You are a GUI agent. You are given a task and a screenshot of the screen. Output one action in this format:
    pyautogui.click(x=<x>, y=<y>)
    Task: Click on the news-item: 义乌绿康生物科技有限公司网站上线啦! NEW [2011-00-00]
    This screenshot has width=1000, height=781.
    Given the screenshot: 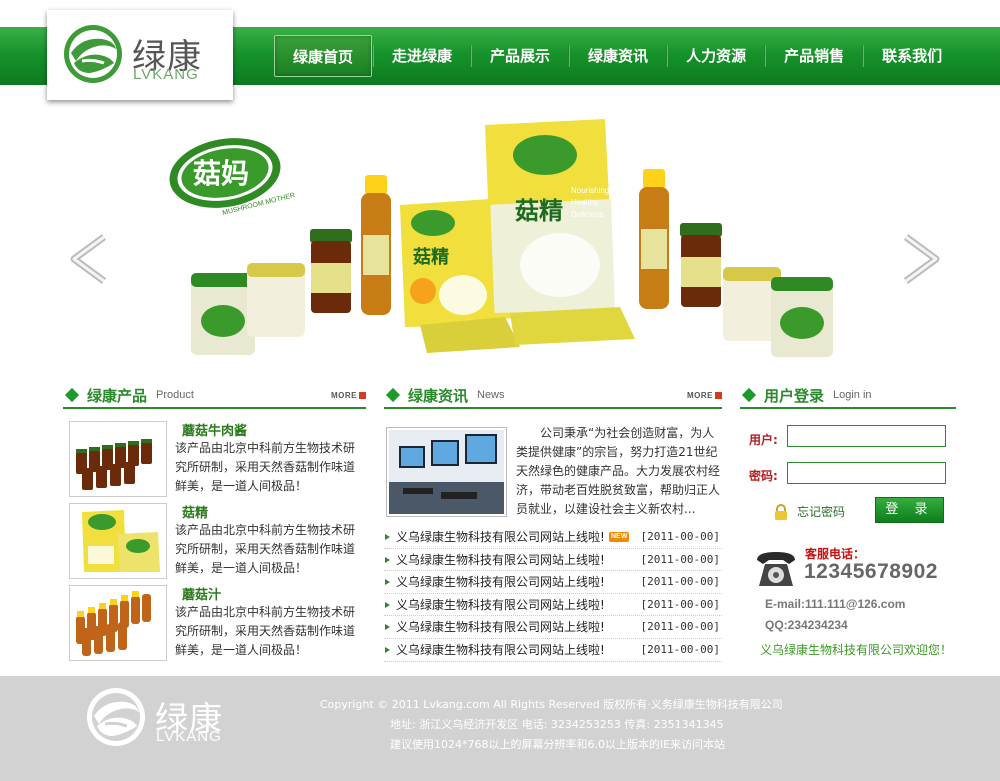 What is the action you would take?
    pyautogui.click(x=553, y=537)
    